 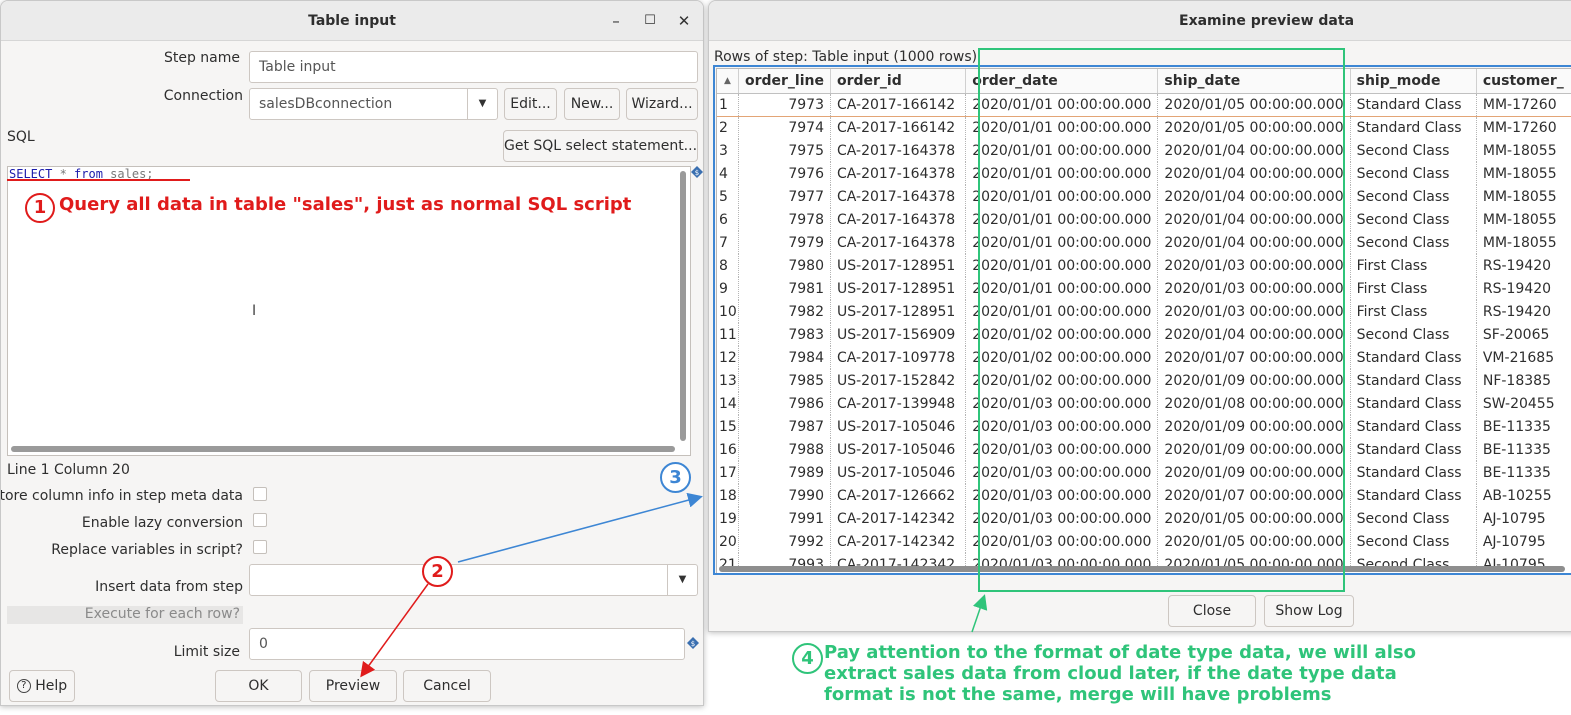 What do you see at coordinates (147, 550) in the screenshot?
I see `replace-vars-label: Replace variables in script?` at bounding box center [147, 550].